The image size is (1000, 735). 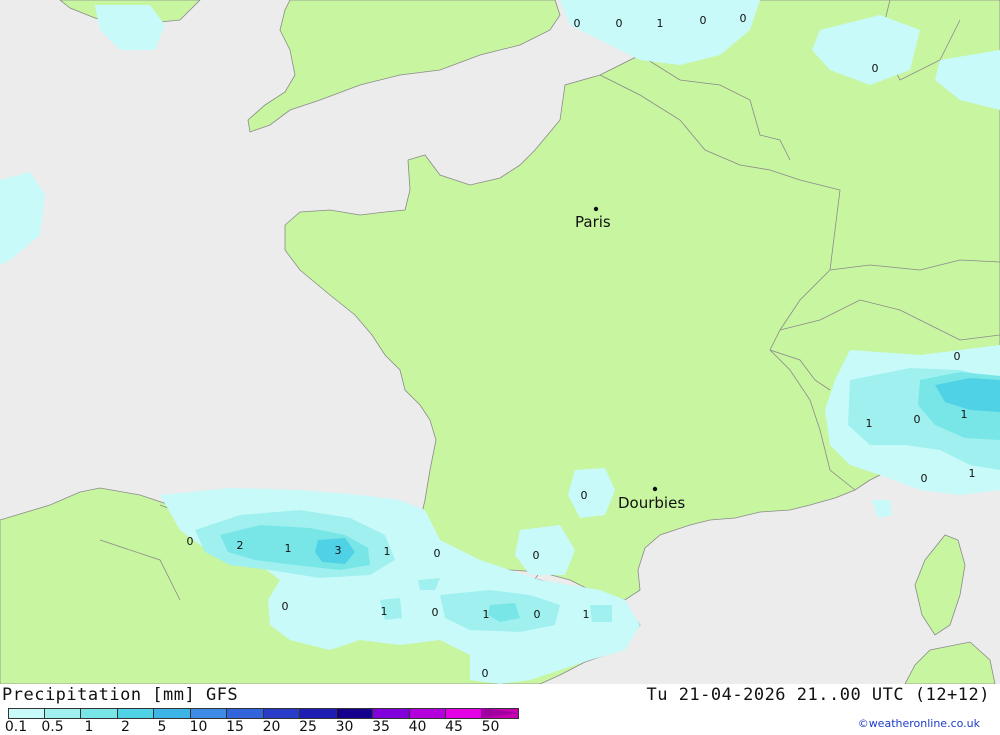 What do you see at coordinates (120, 695) in the screenshot?
I see `map-title: Precipitation [mm] GFS` at bounding box center [120, 695].